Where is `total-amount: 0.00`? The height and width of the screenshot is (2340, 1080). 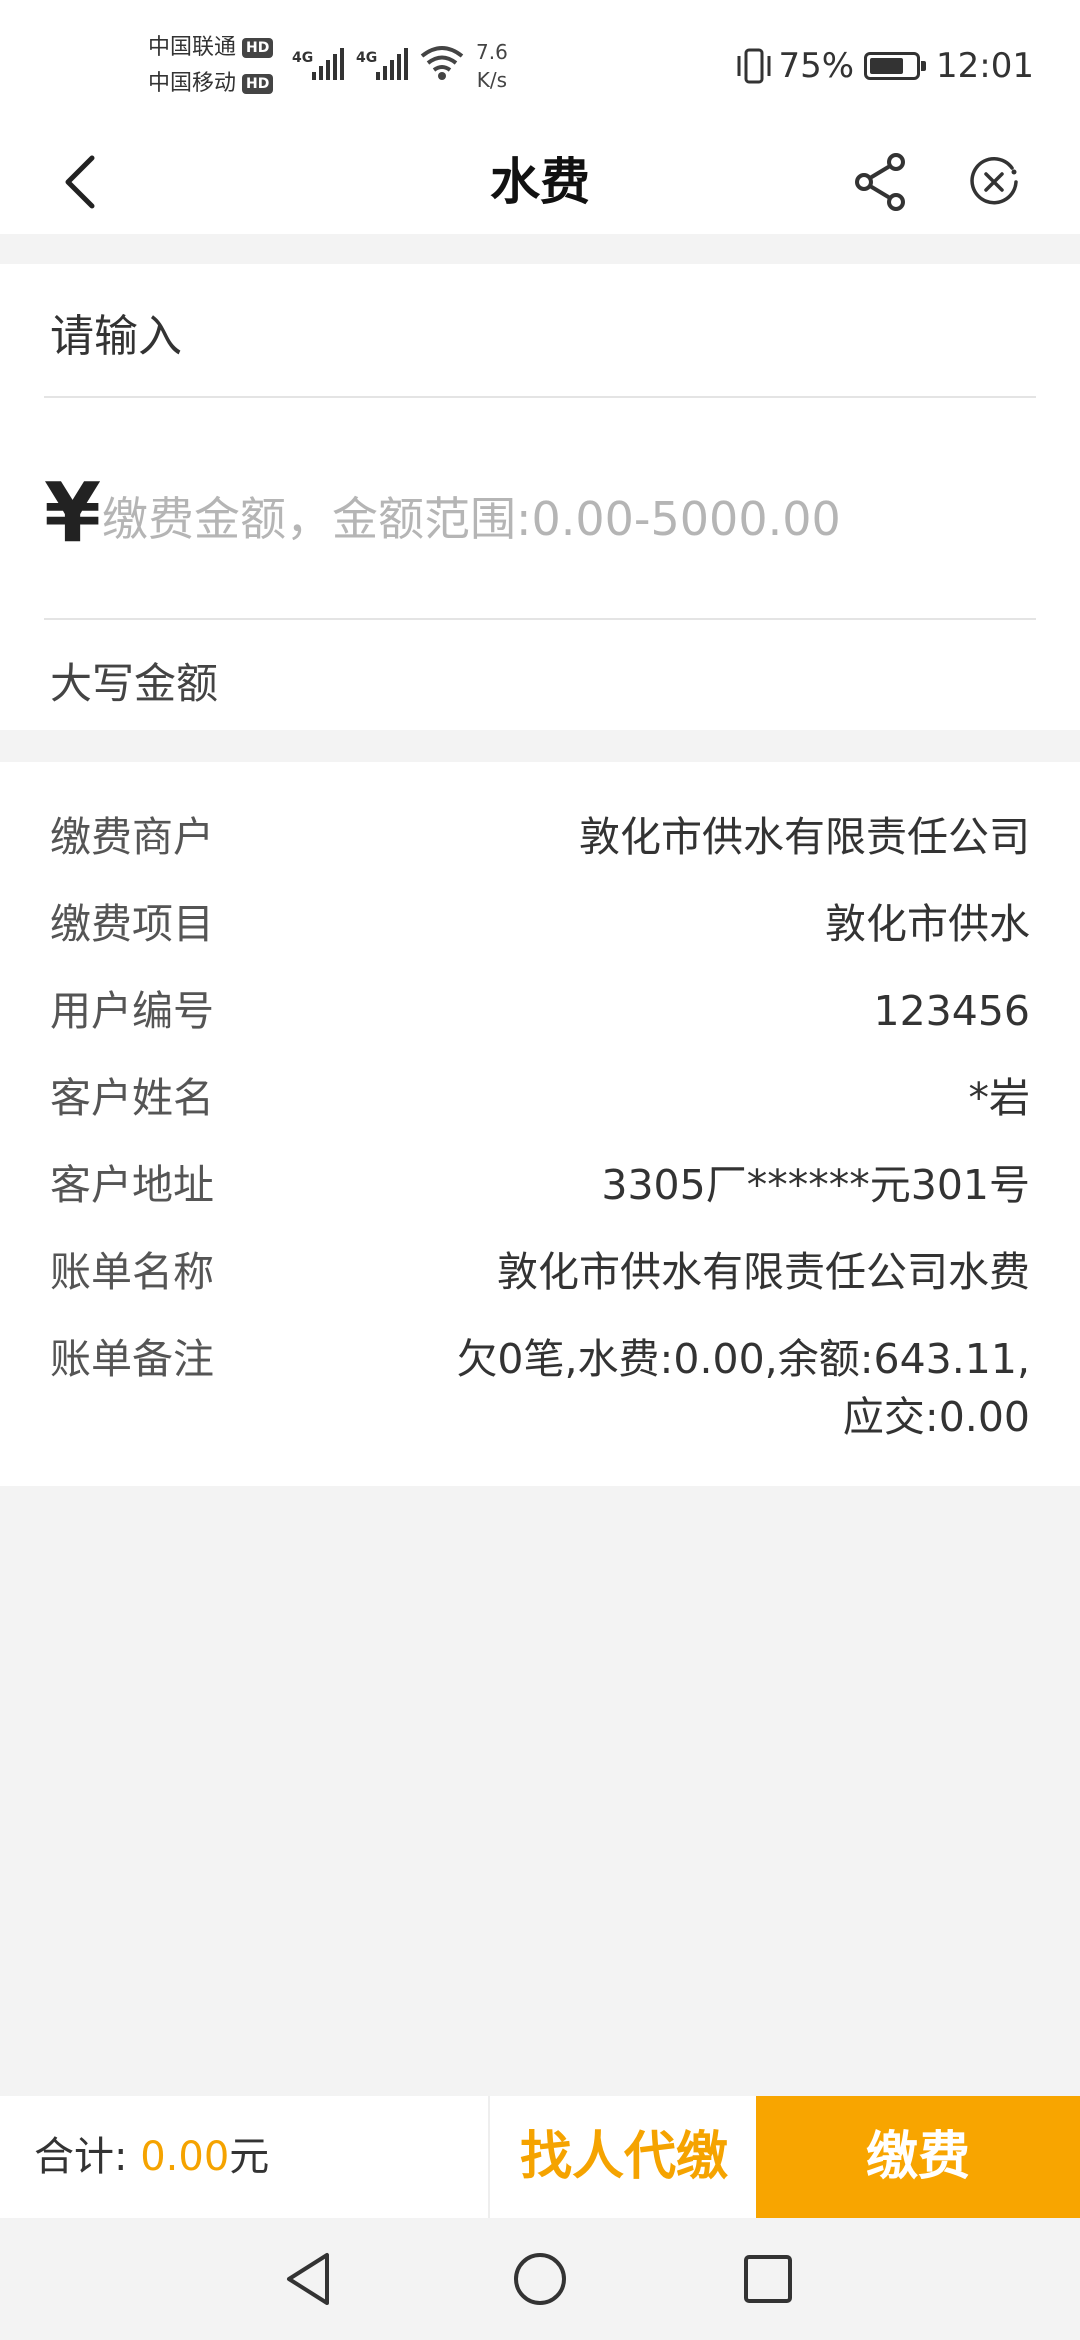 total-amount: 0.00 is located at coordinates (185, 2157).